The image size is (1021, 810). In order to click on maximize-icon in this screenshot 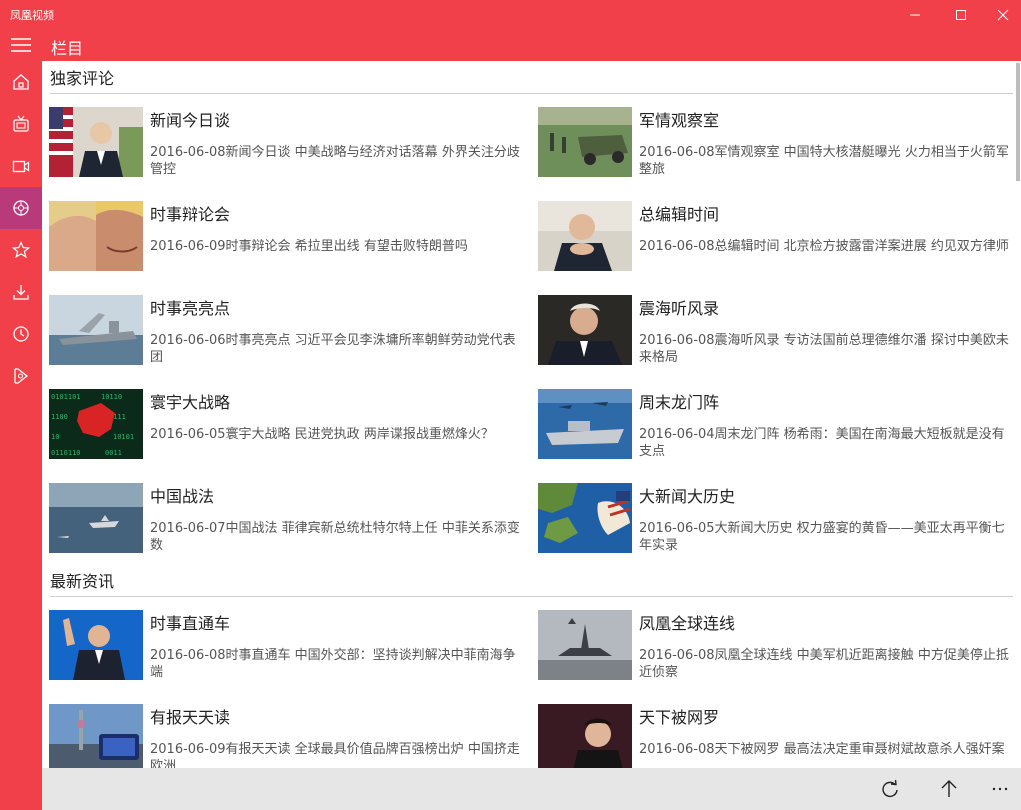, I will do `click(961, 14)`.